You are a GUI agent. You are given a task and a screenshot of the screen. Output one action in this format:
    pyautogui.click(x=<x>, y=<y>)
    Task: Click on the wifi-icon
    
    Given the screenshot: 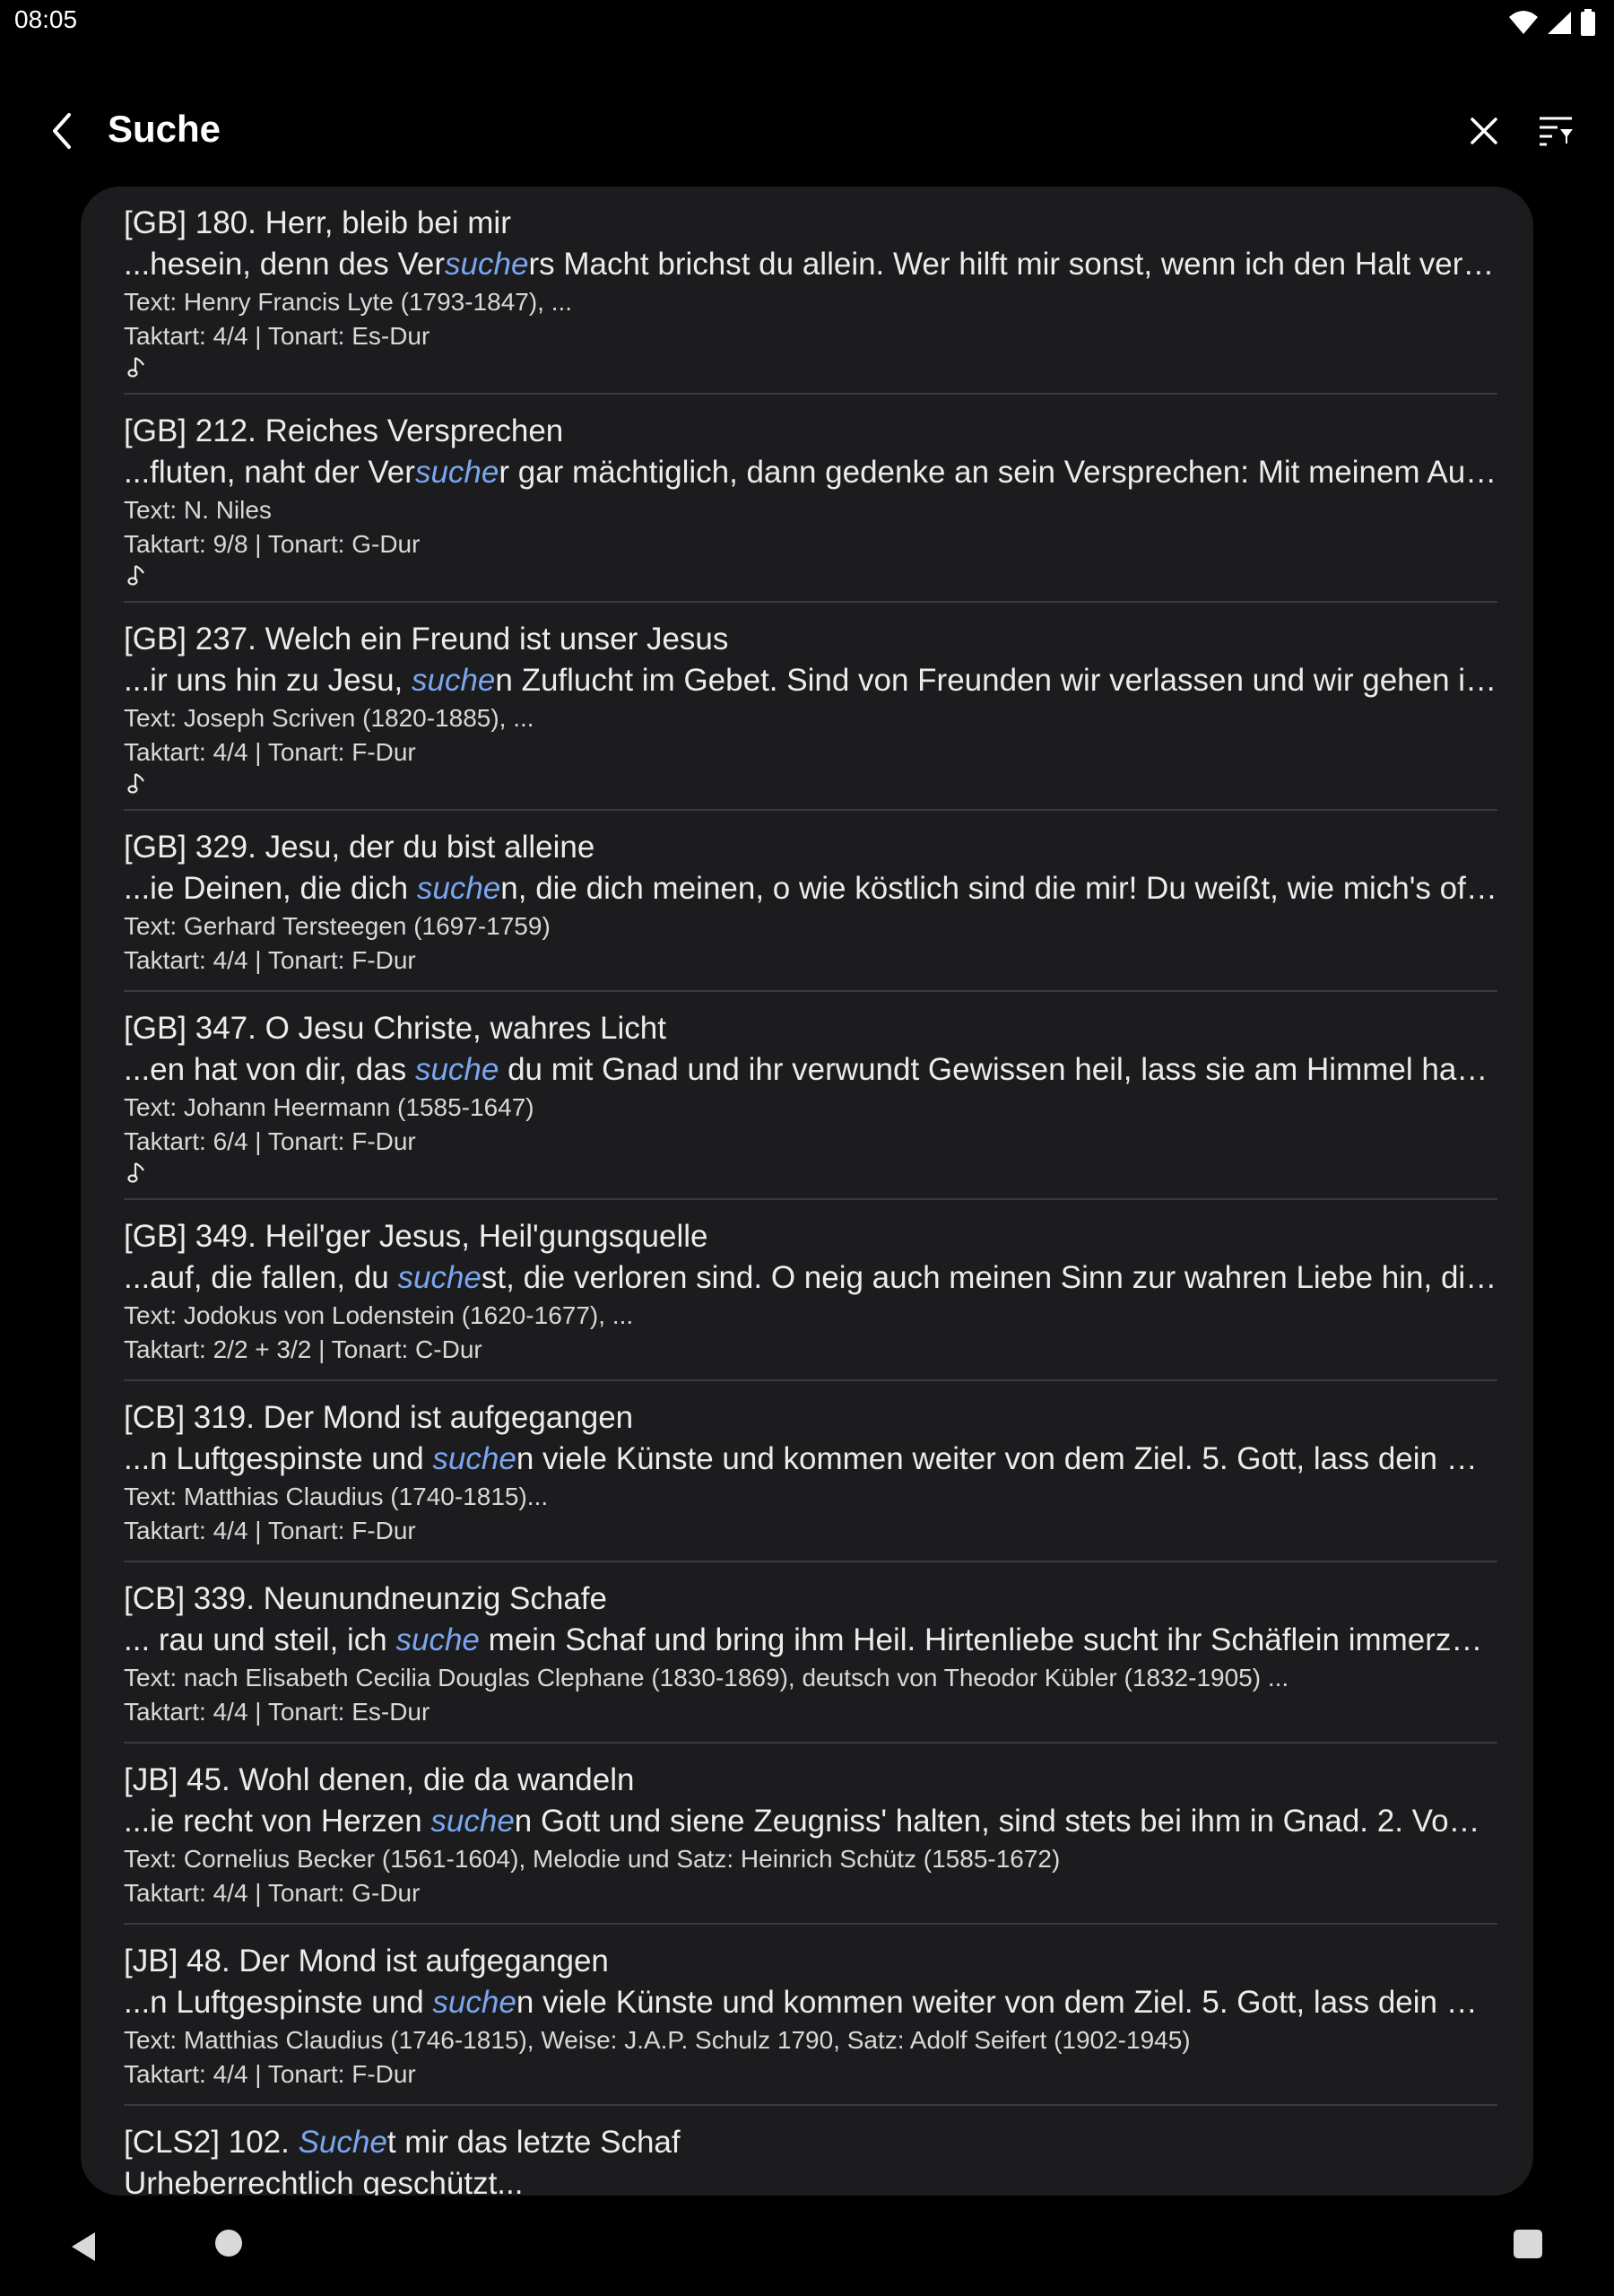 What is the action you would take?
    pyautogui.click(x=1523, y=24)
    